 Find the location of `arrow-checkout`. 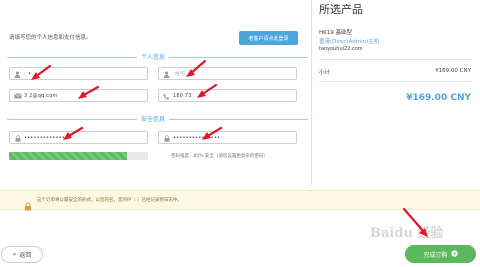

arrow-checkout is located at coordinates (414, 220).